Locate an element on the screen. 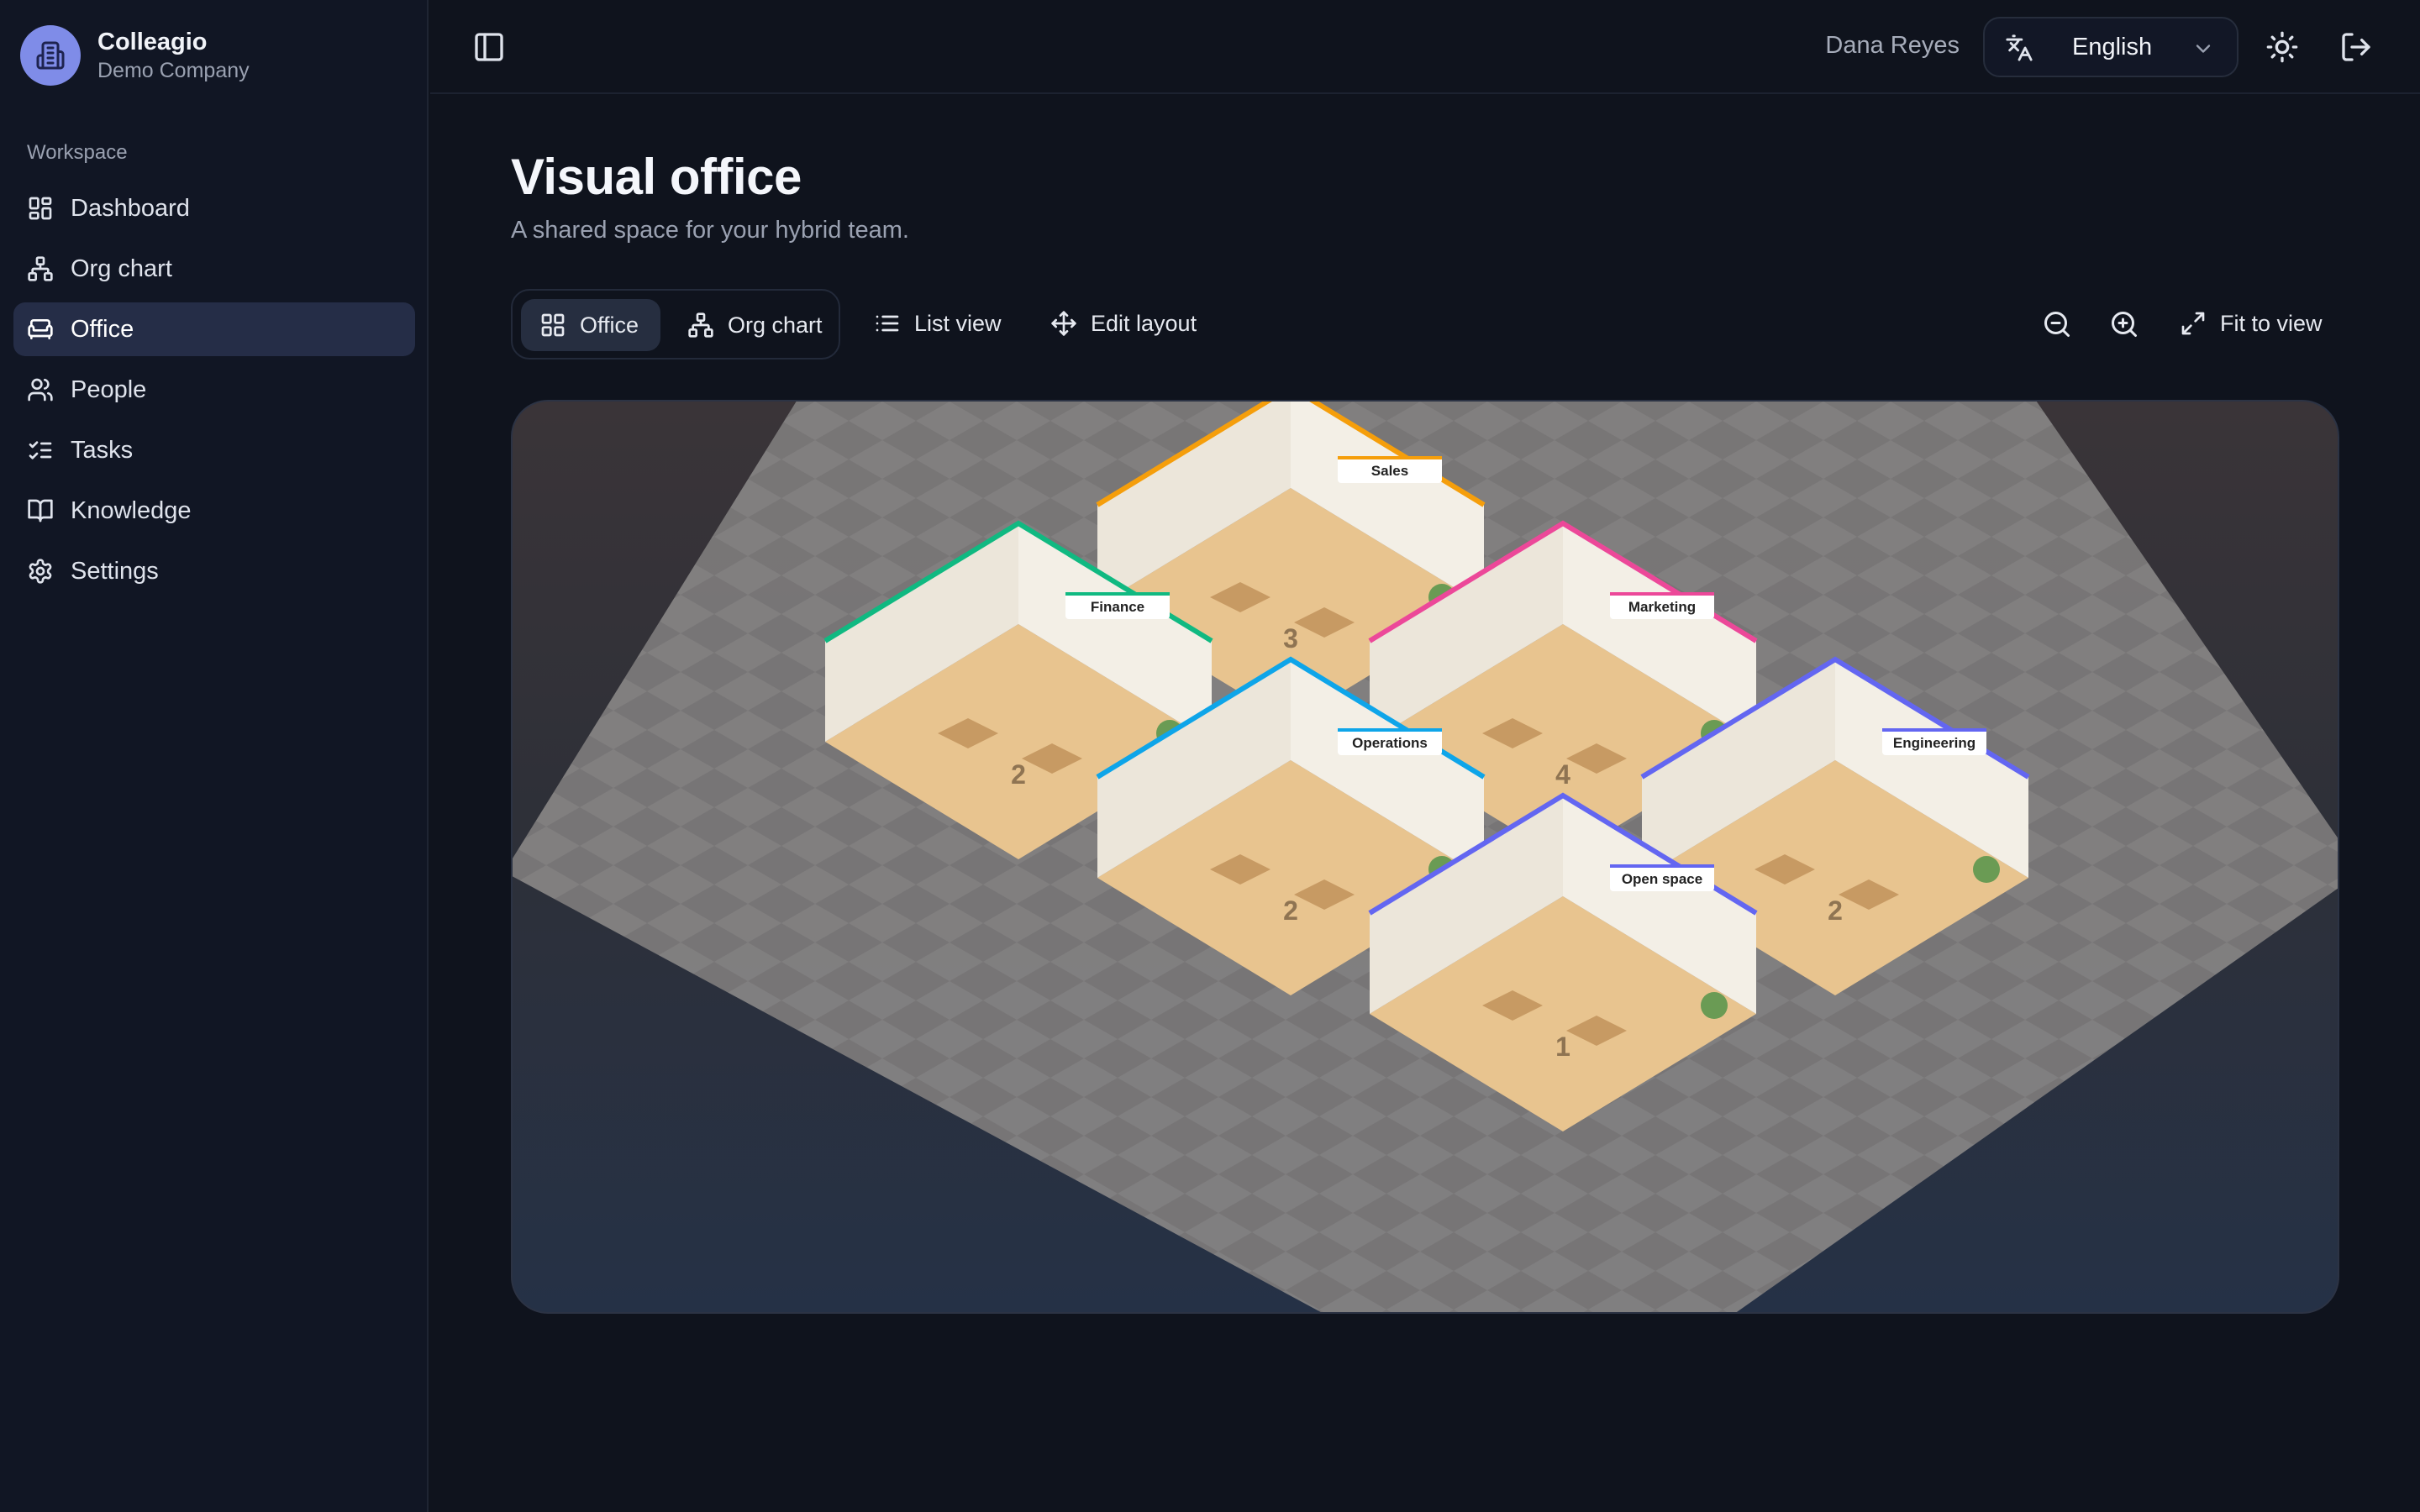  list-icon is located at coordinates (887, 323).